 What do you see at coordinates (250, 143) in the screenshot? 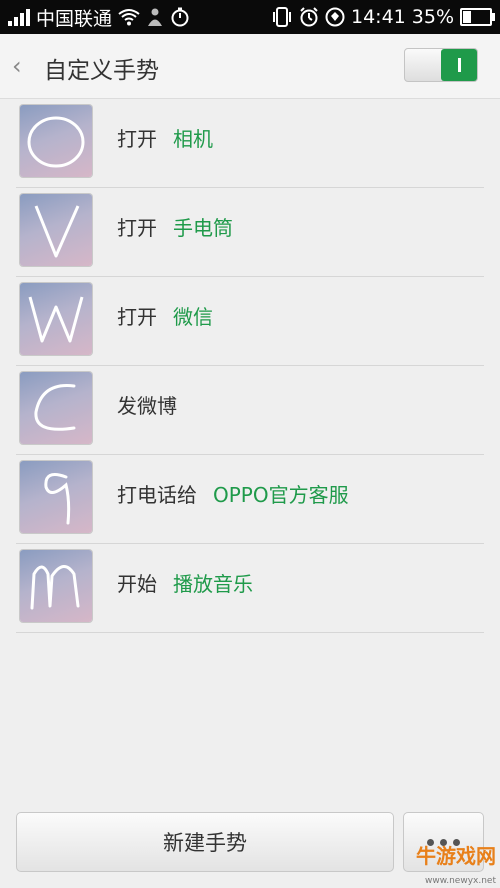
I see `gesture-row-camera: 打开 相机` at bounding box center [250, 143].